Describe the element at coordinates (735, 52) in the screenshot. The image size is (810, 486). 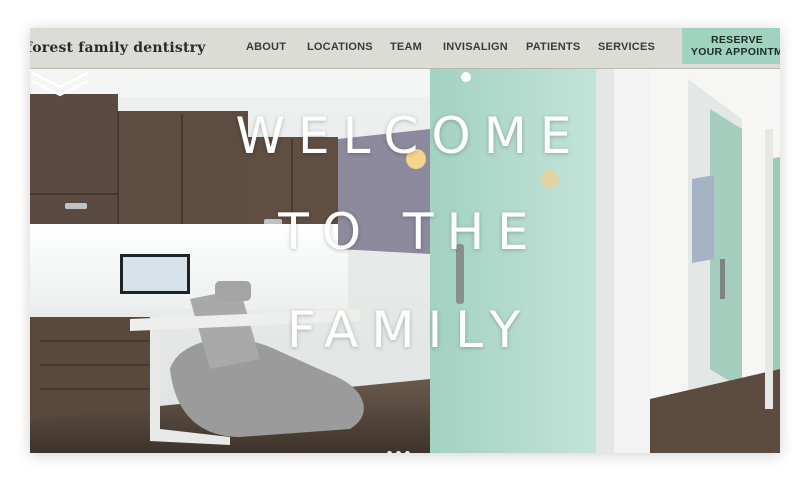
I see `reserve-line-2: YOUR APPOINTM` at that location.